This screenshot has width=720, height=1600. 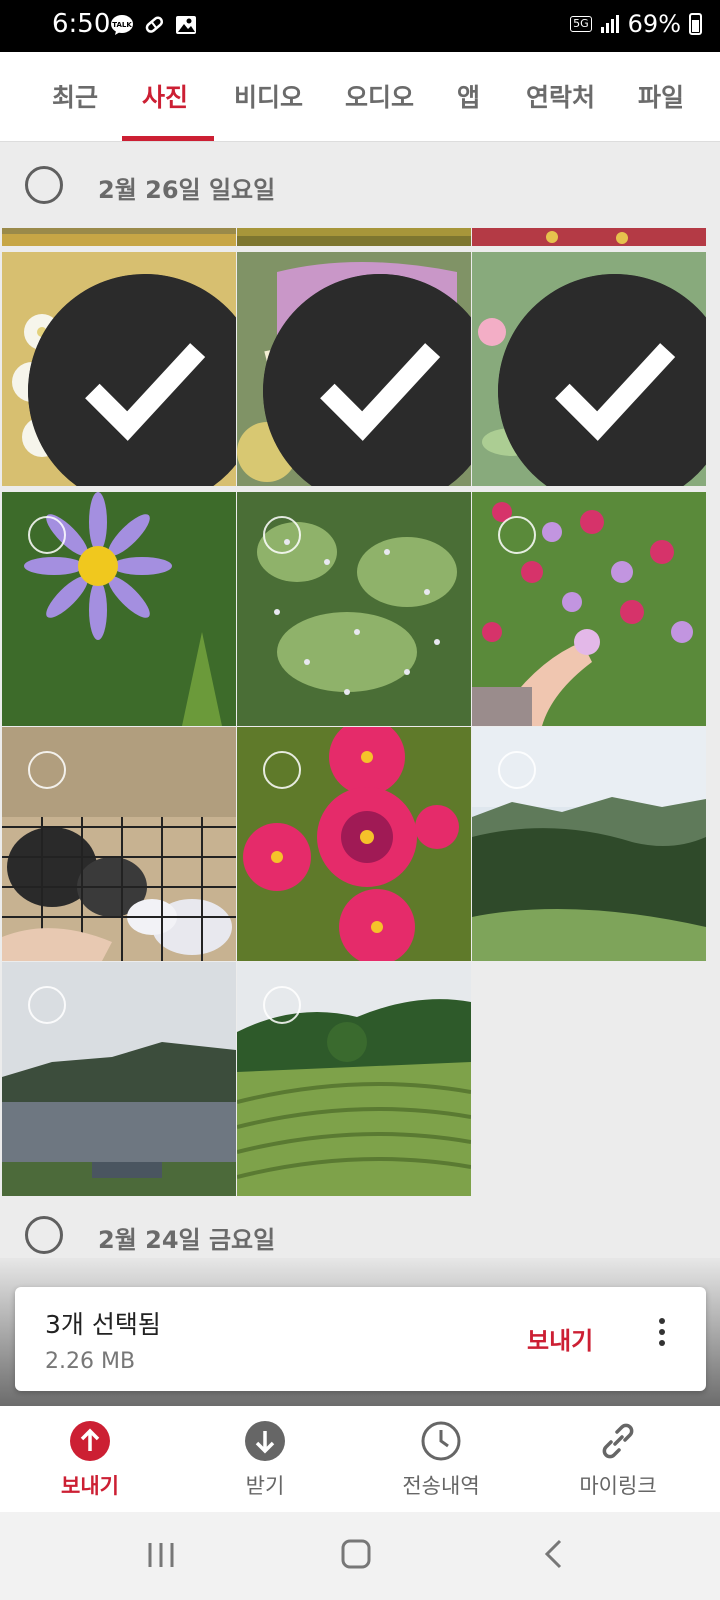 I want to click on nav-history-label: 전송내역, so click(x=441, y=1486).